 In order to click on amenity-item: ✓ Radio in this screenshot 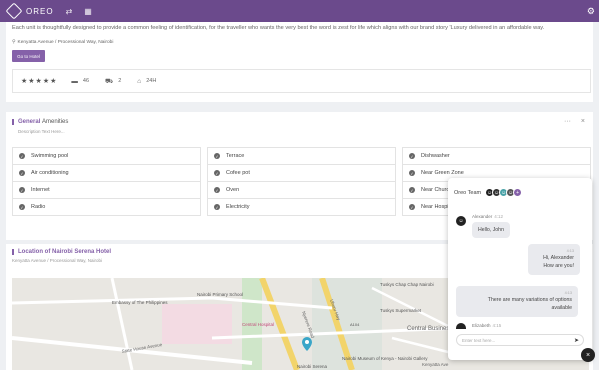, I will do `click(106, 207)`.